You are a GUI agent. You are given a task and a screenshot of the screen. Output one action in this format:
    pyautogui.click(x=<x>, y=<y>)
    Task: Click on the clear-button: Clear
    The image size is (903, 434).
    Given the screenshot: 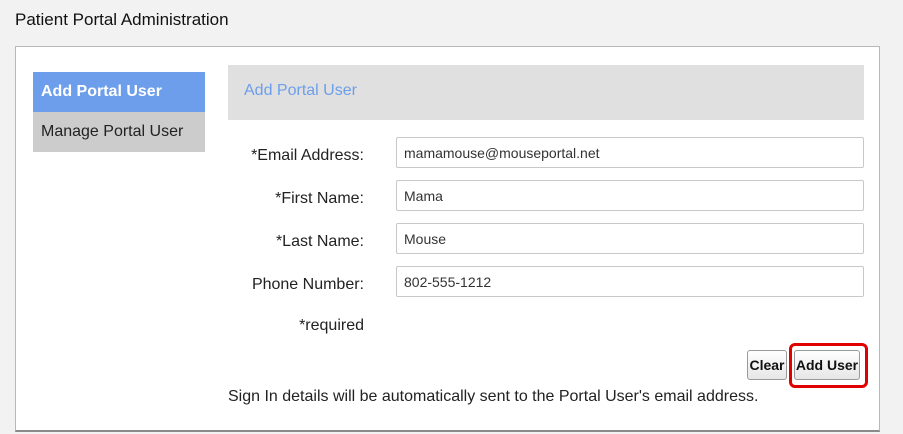 What is the action you would take?
    pyautogui.click(x=767, y=365)
    